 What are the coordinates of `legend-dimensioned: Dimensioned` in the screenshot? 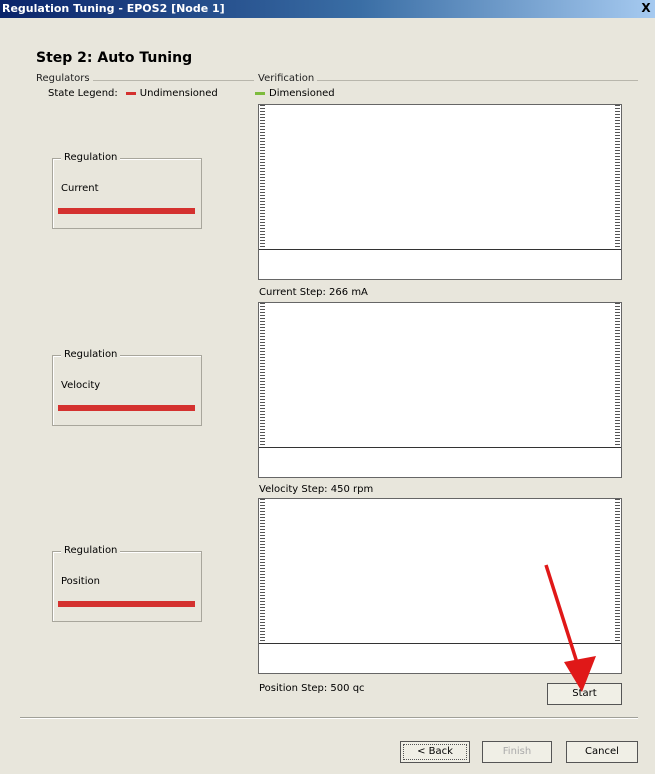 It's located at (302, 93).